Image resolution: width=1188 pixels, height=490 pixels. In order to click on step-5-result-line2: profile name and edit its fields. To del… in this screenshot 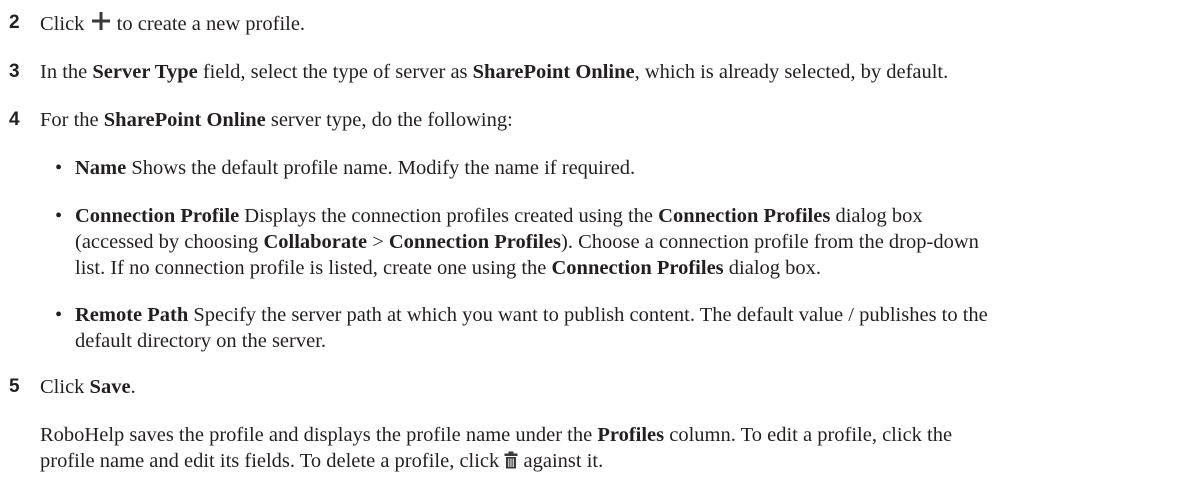, I will do `click(321, 462)`.